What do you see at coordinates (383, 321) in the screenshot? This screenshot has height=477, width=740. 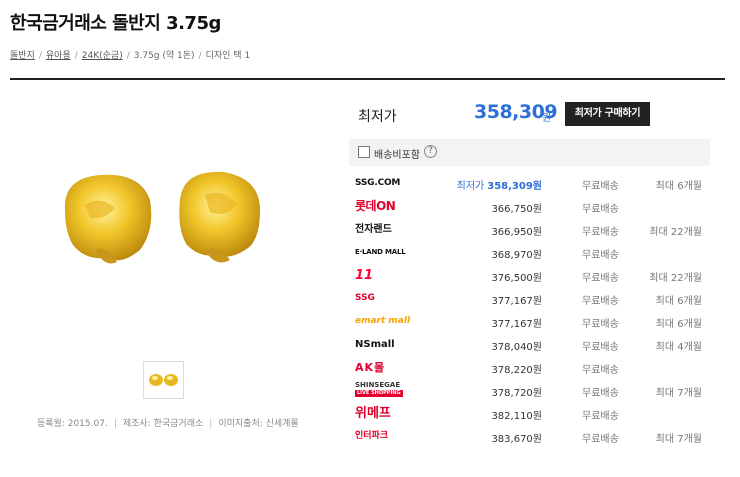 I see `emart-mall-logo: emart mall` at bounding box center [383, 321].